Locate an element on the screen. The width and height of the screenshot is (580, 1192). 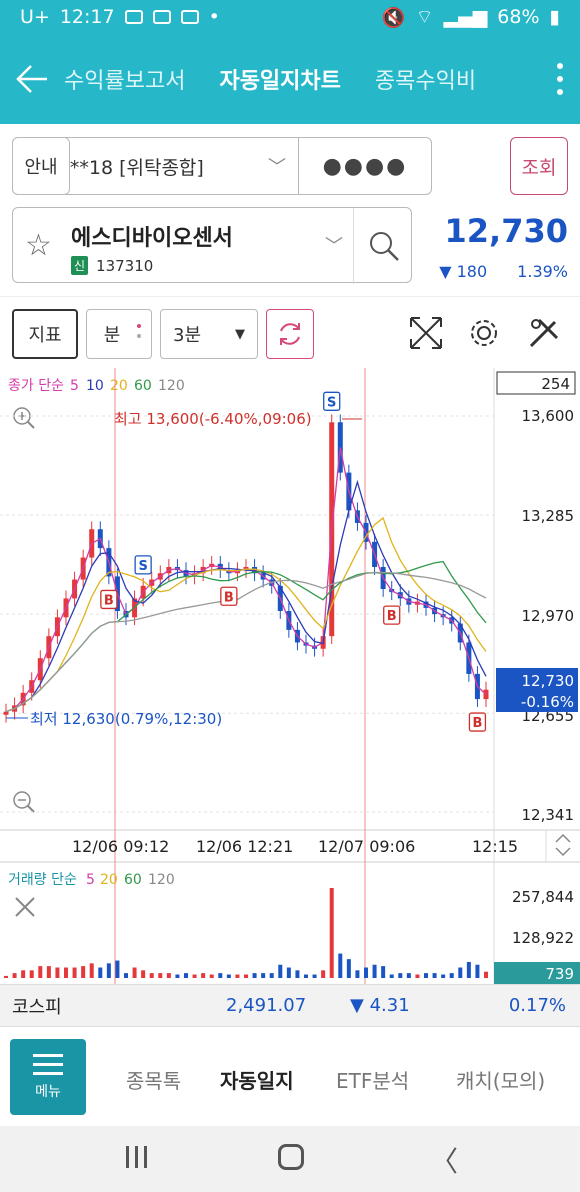
tab-profit-report: 수익률보고서 is located at coordinates (124, 79).